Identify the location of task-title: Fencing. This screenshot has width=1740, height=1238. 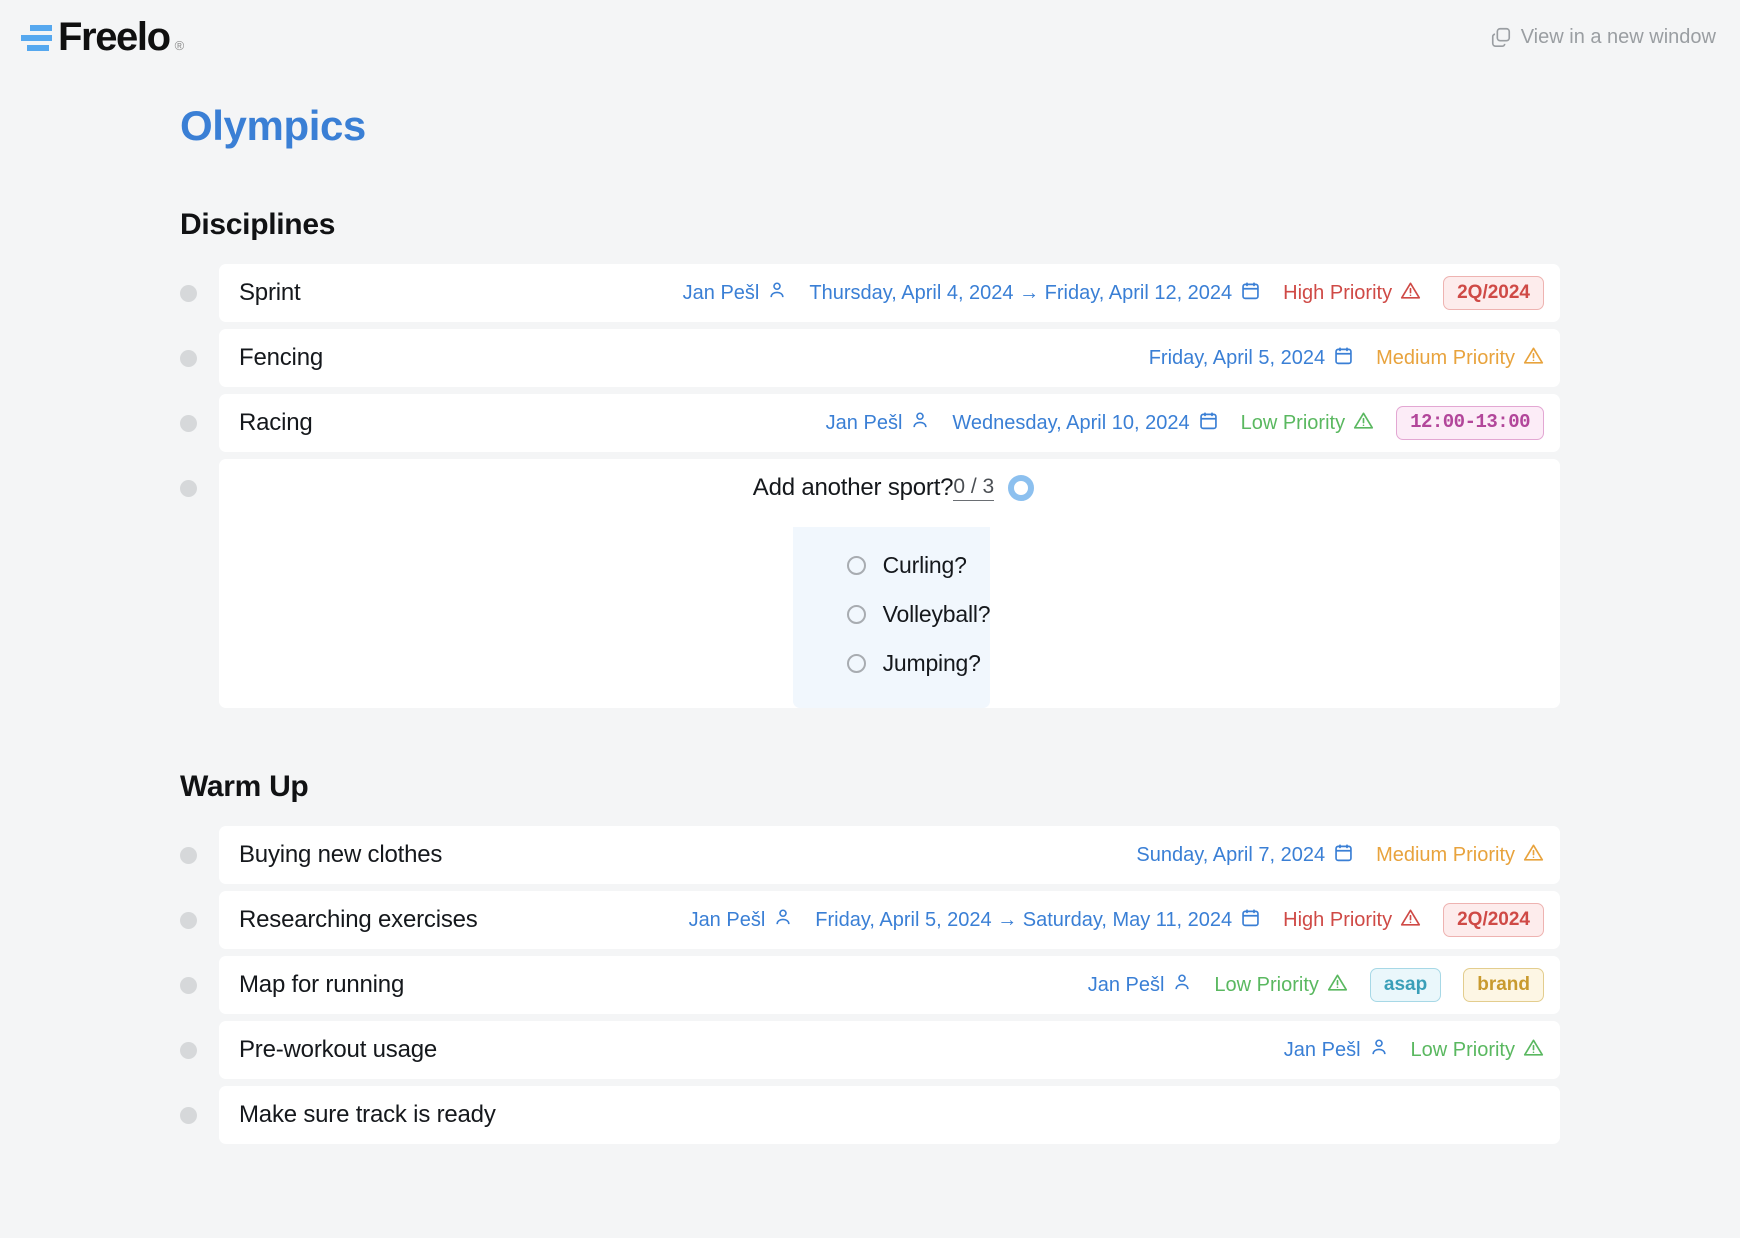
(281, 357).